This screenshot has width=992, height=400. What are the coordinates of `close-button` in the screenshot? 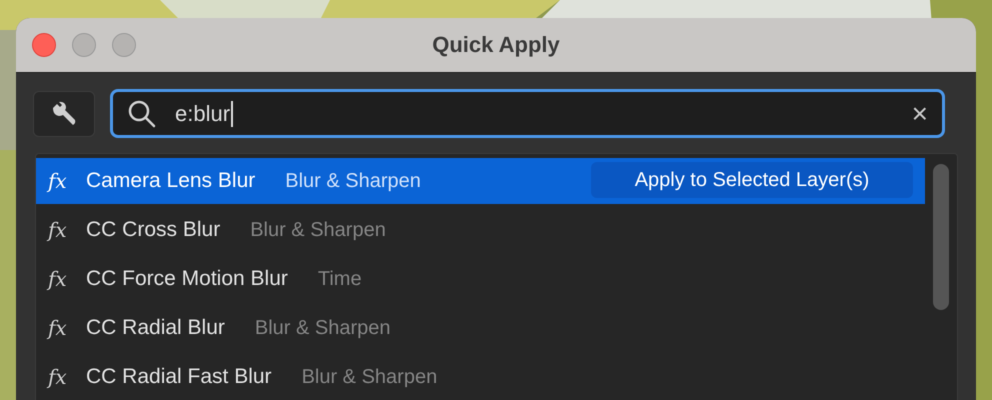 It's located at (44, 45).